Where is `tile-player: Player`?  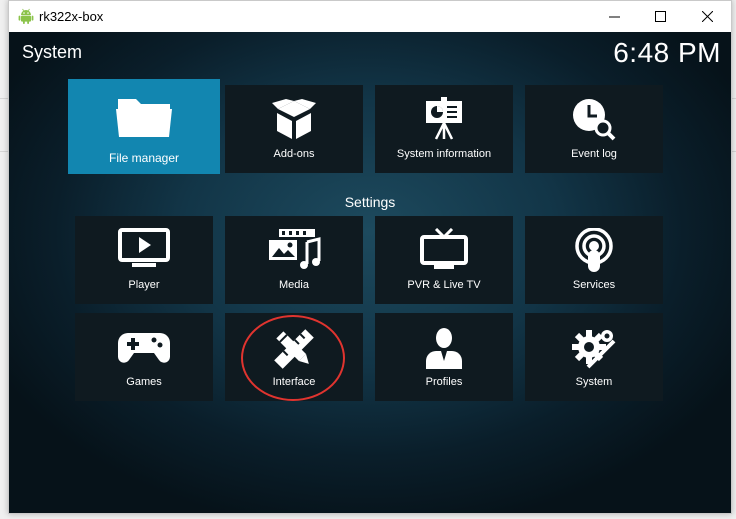
tile-player: Player is located at coordinates (144, 260).